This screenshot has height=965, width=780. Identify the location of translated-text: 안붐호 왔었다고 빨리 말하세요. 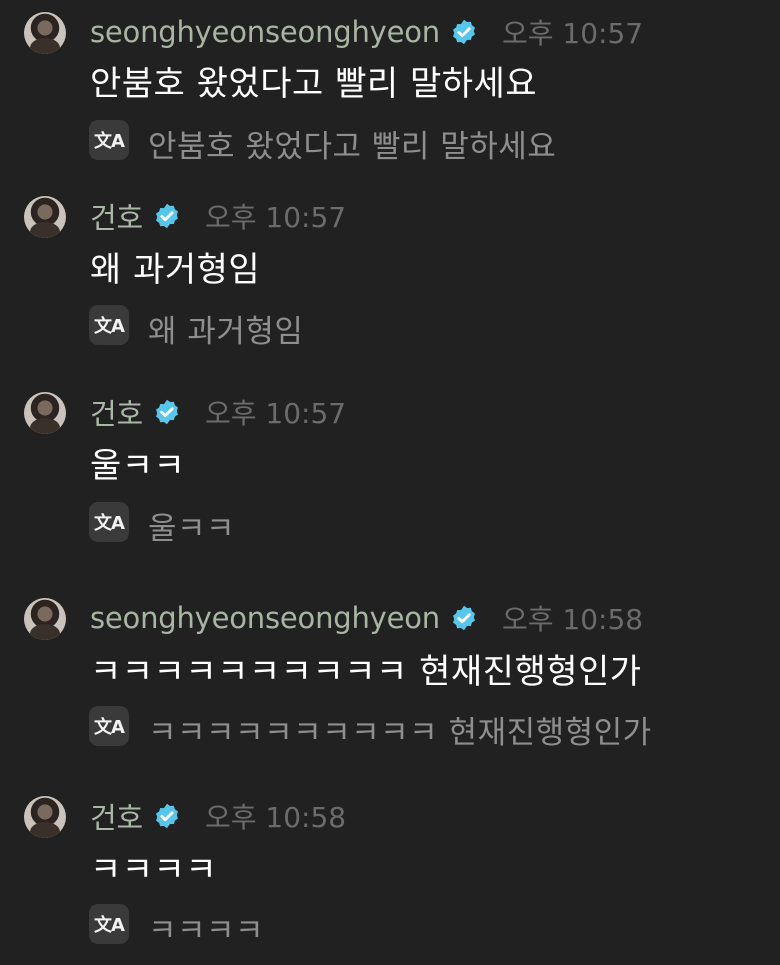
(352, 147).